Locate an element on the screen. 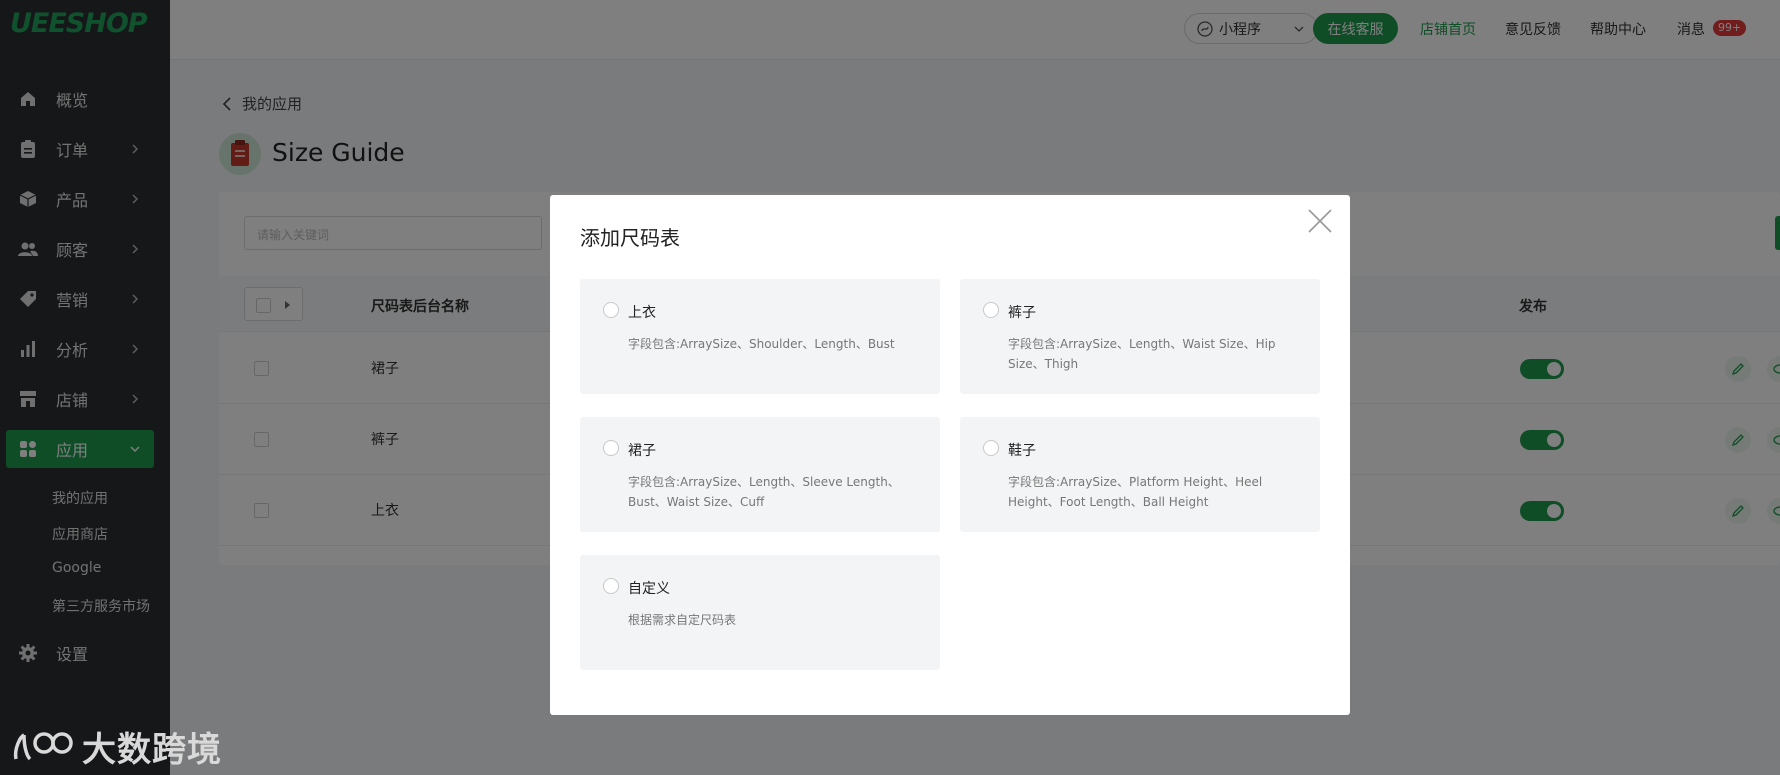  close-icon is located at coordinates (1320, 221).